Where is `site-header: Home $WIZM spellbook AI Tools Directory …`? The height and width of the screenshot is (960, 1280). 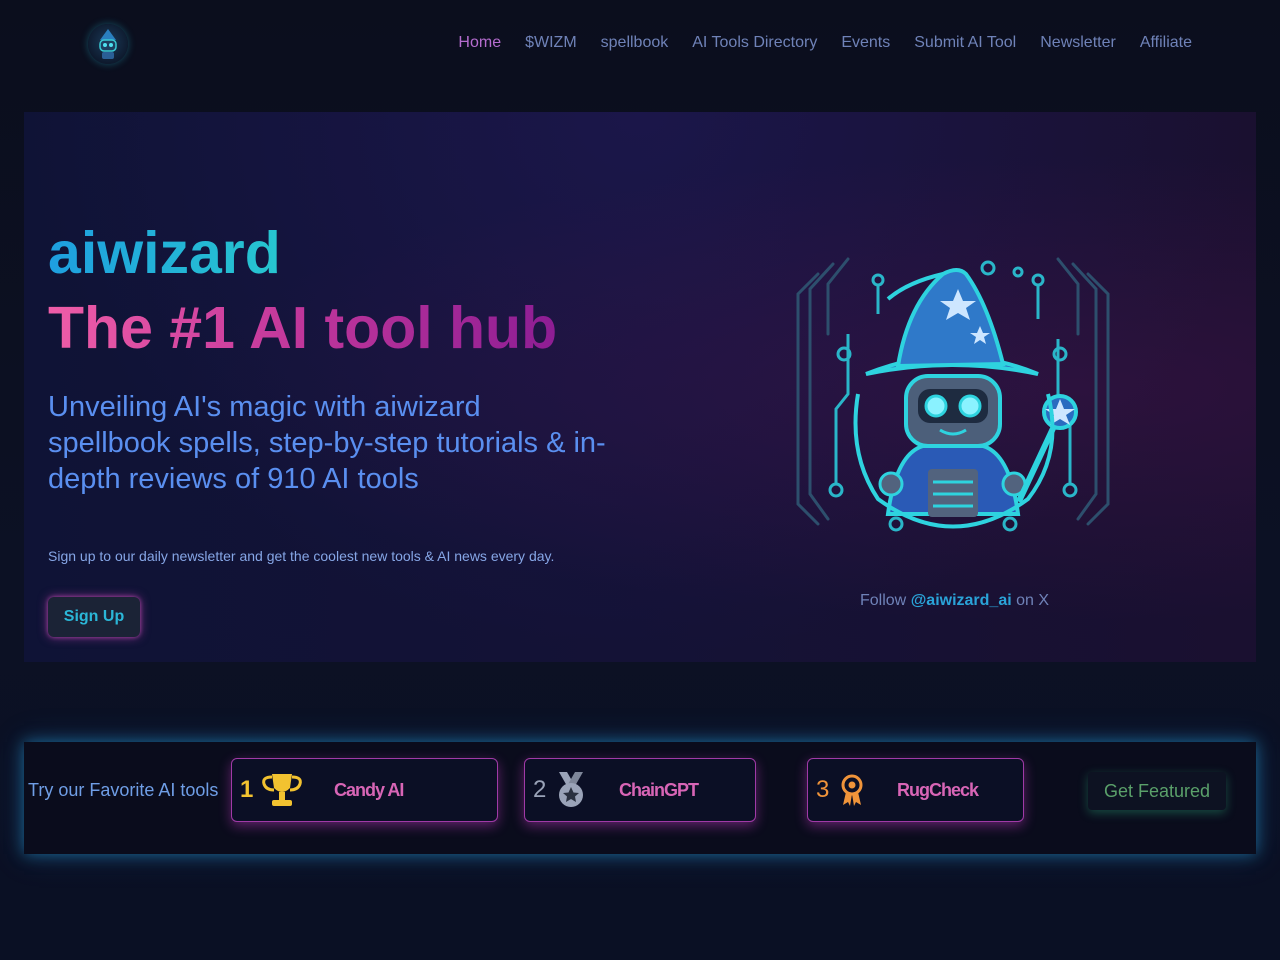 site-header: Home $WIZM spellbook AI Tools Directory … is located at coordinates (640, 44).